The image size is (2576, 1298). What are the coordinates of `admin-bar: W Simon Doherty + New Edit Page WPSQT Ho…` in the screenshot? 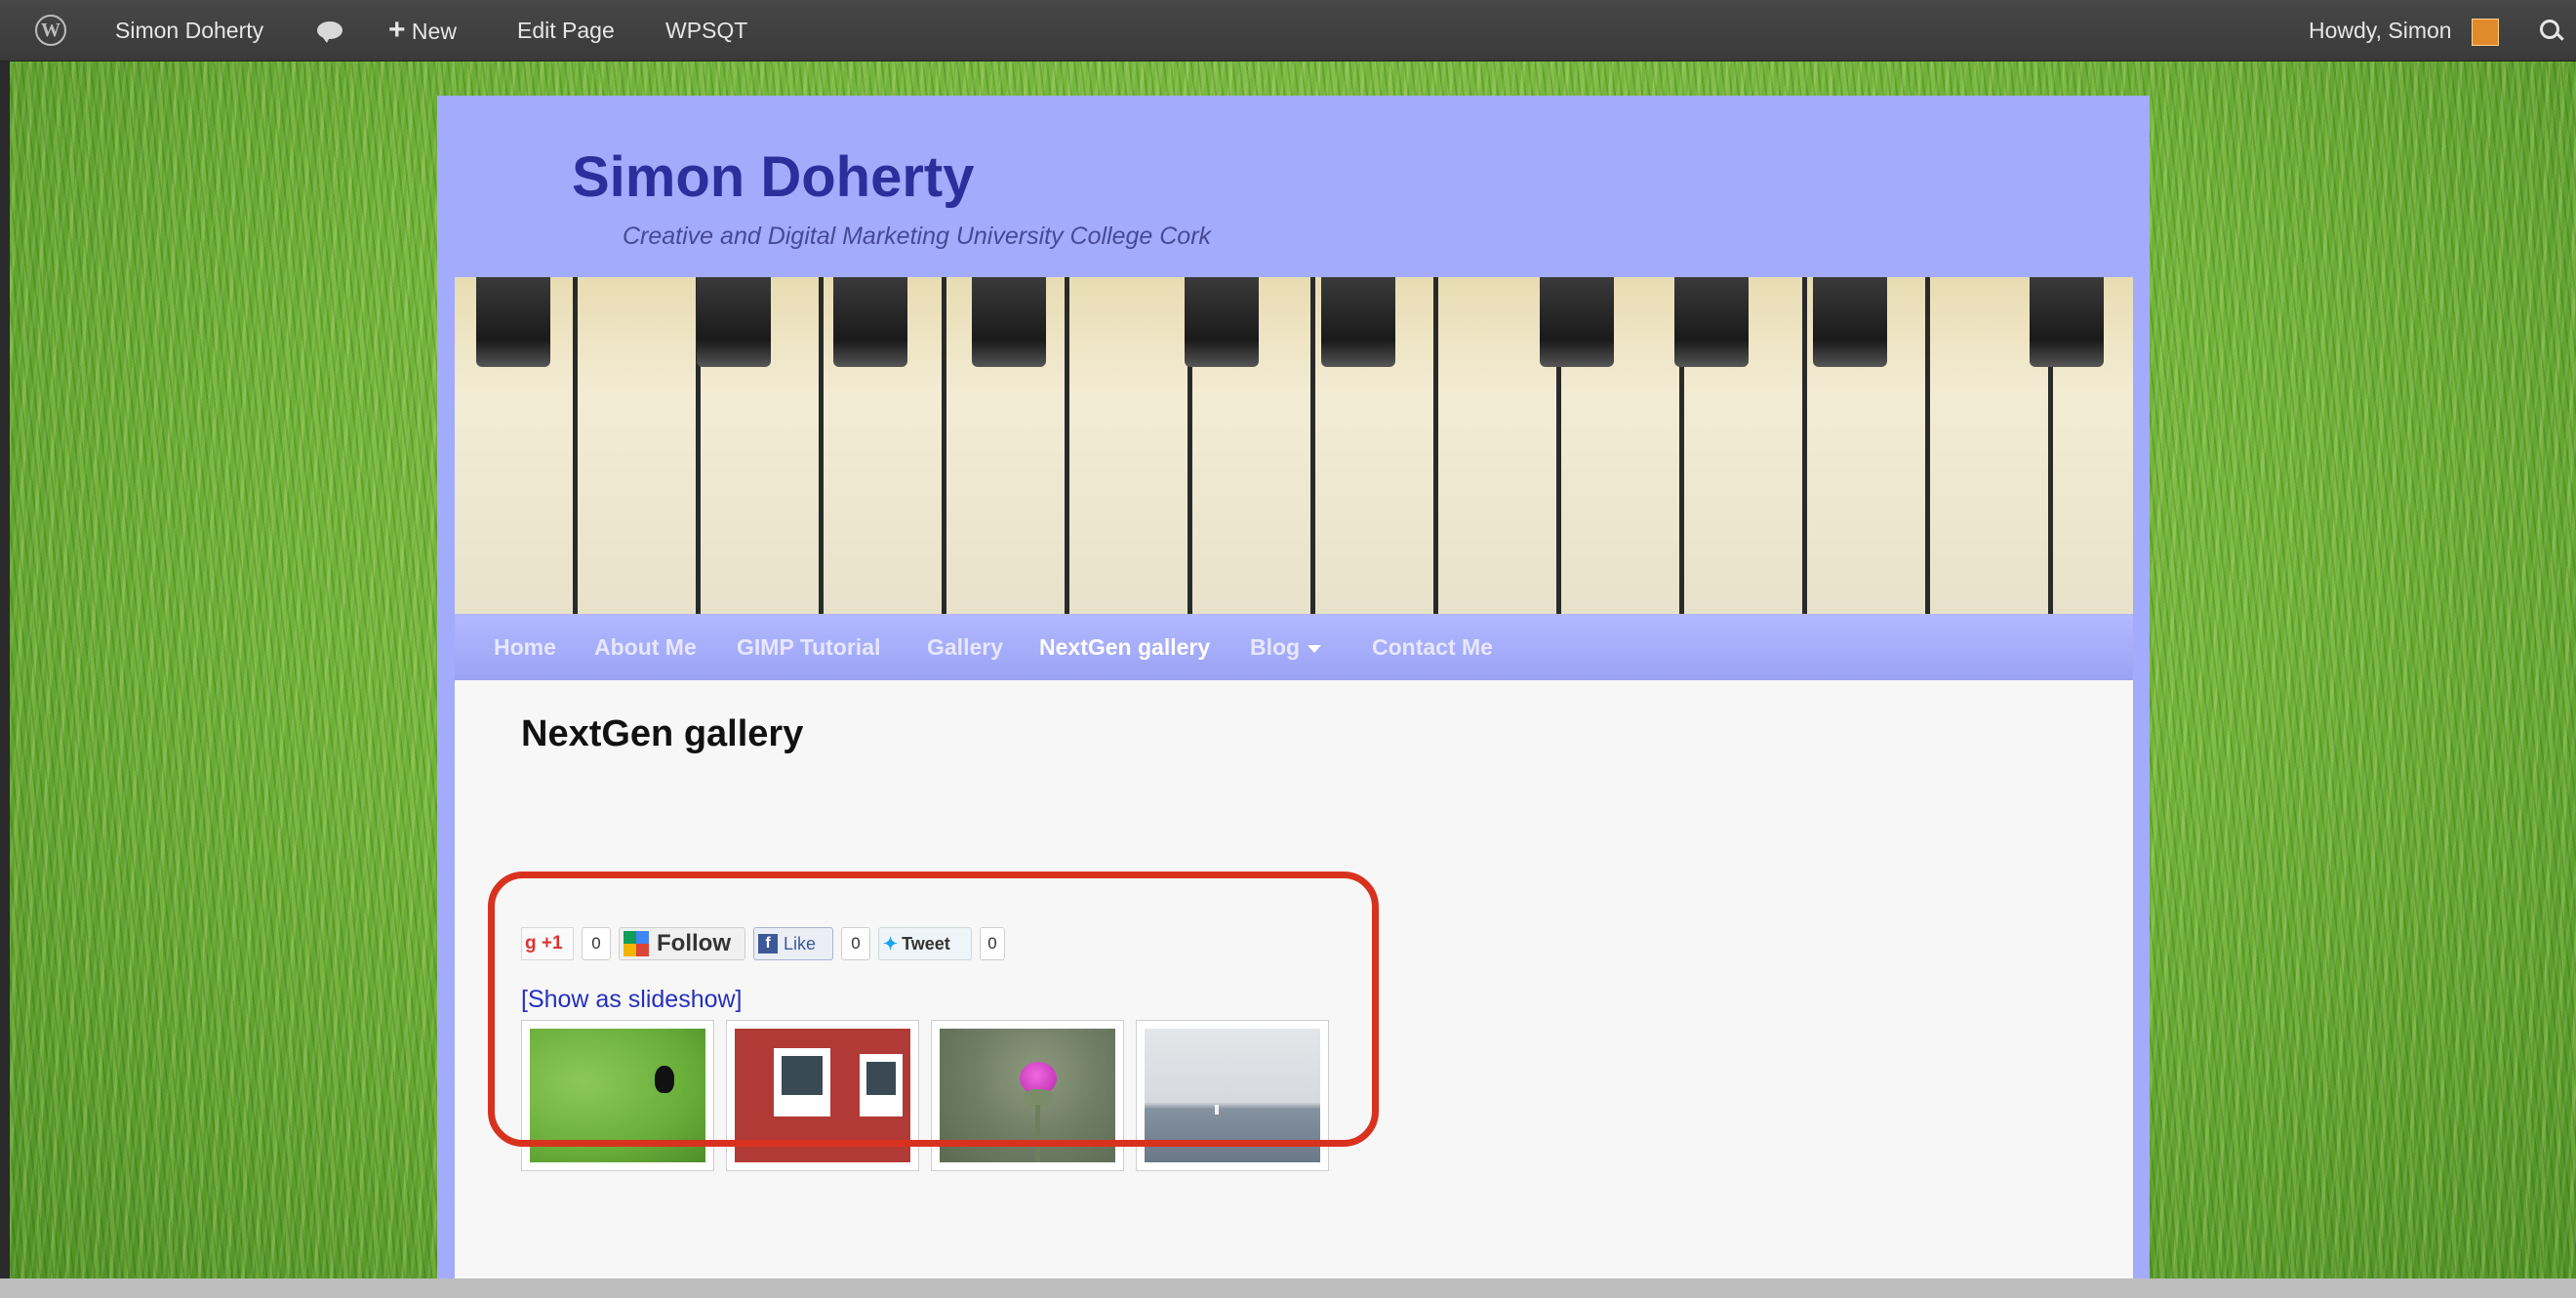 It's located at (1288, 30).